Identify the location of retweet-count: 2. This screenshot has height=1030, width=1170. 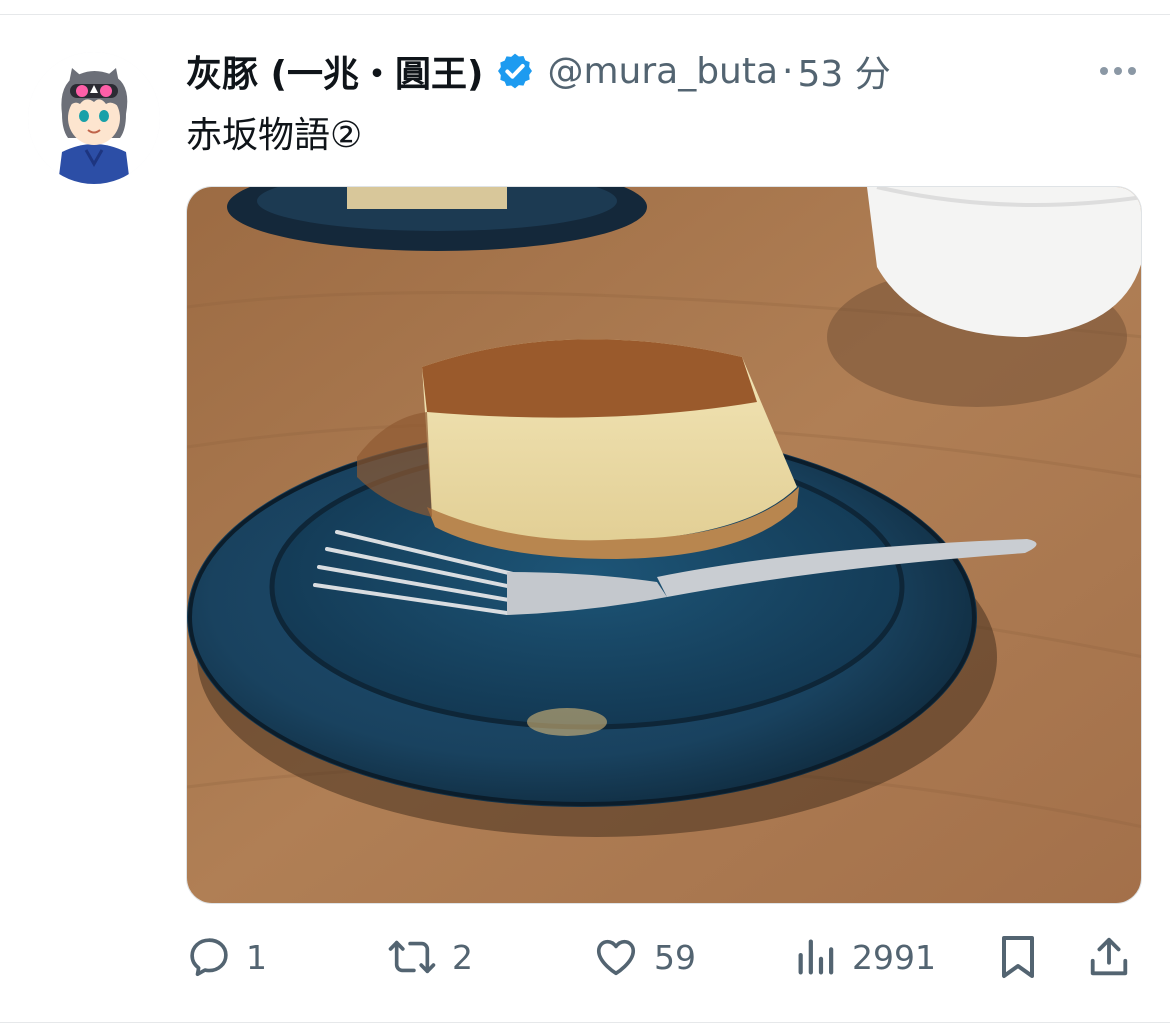
(462, 957).